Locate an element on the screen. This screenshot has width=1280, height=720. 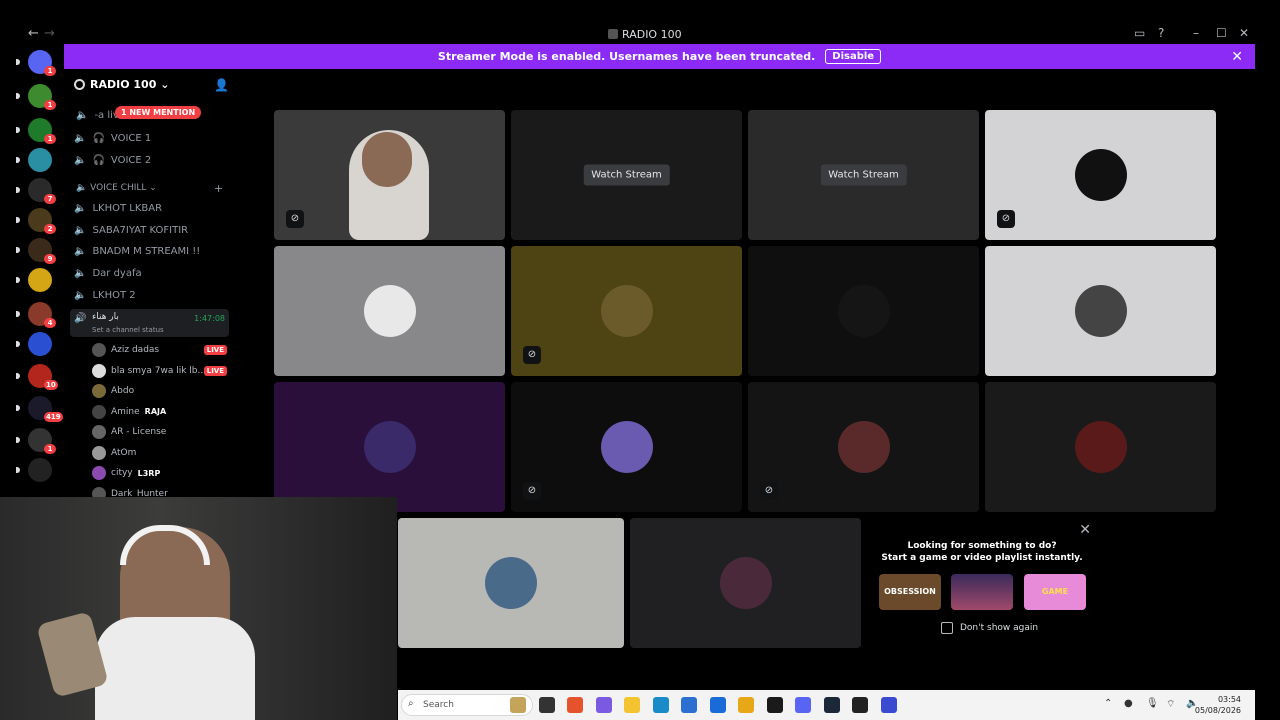
new-mention-pill: 1 NEW MENTION is located at coordinates (158, 112).